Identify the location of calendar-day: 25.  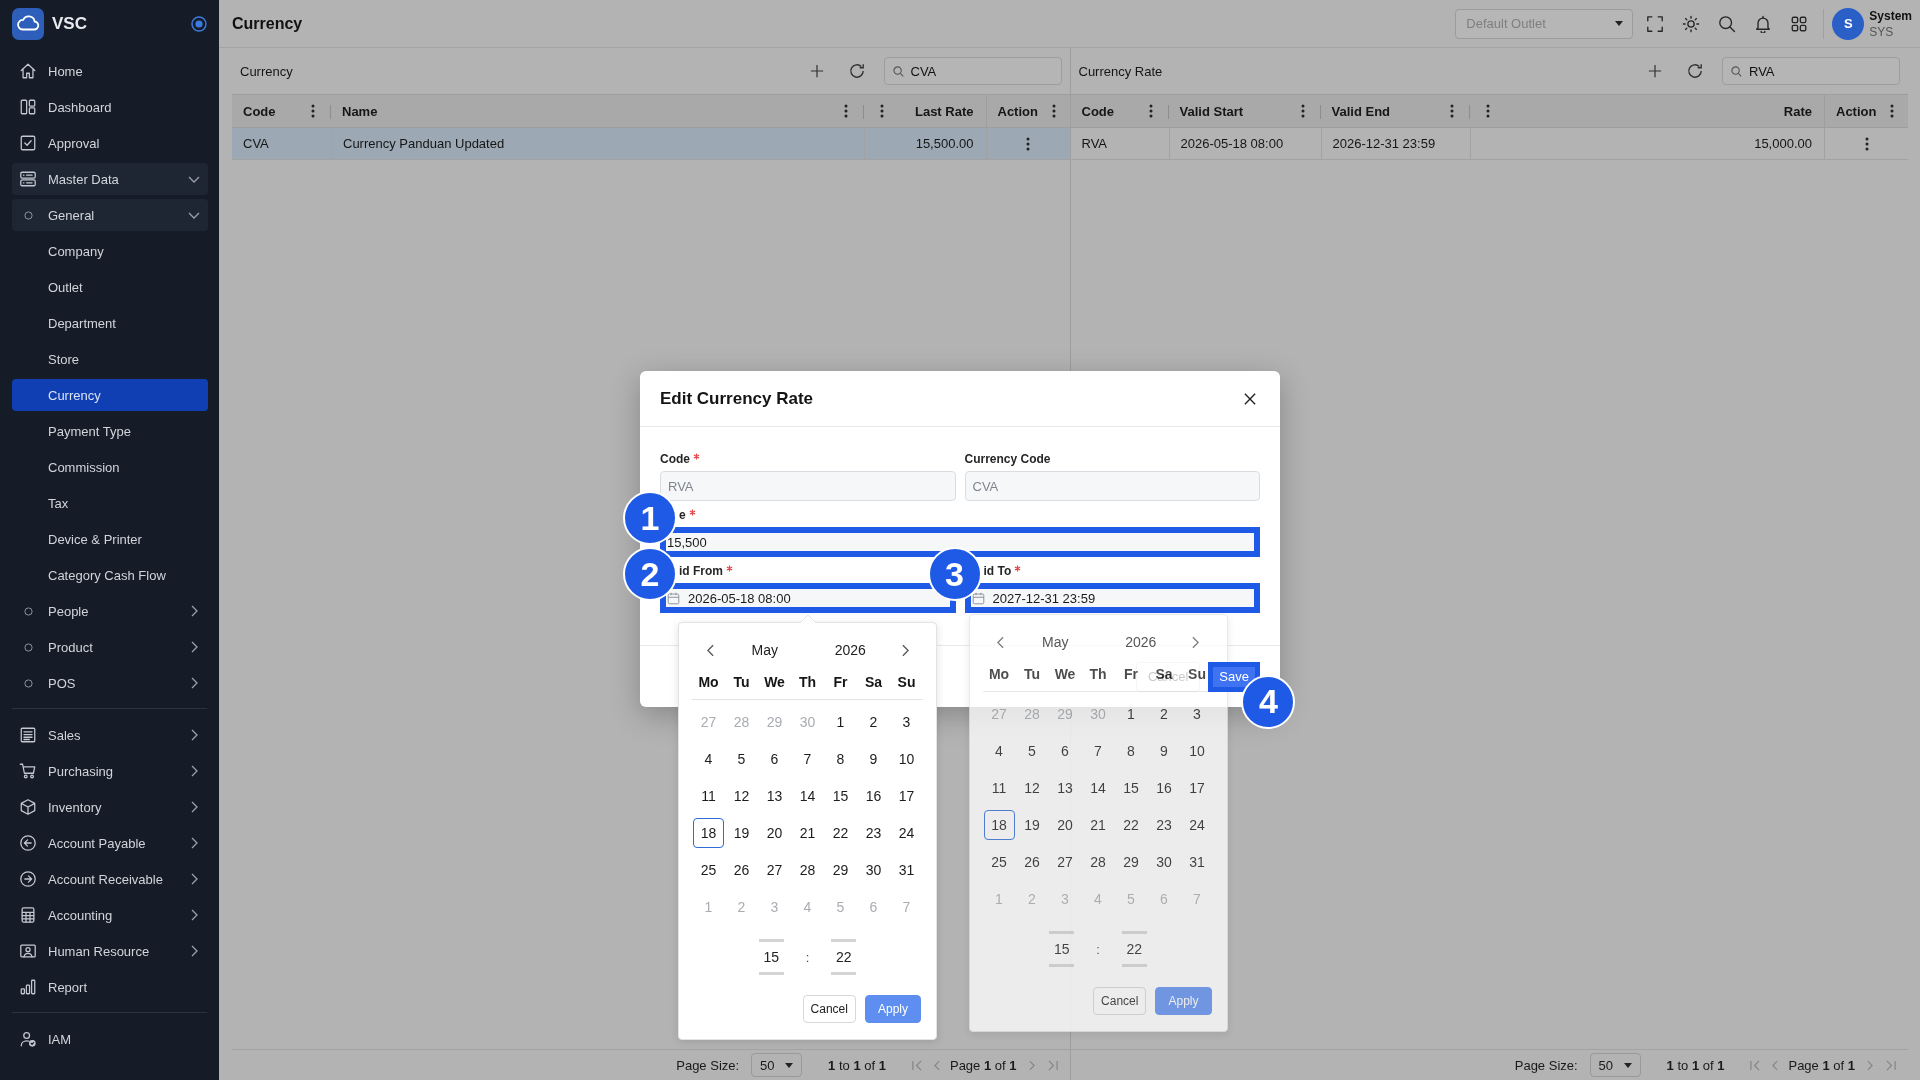
(708, 869).